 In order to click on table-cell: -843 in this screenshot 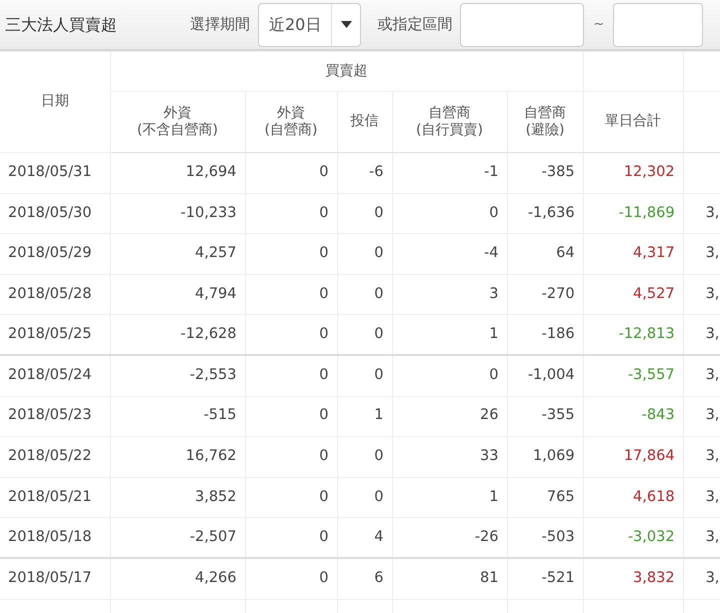, I will do `click(633, 416)`.